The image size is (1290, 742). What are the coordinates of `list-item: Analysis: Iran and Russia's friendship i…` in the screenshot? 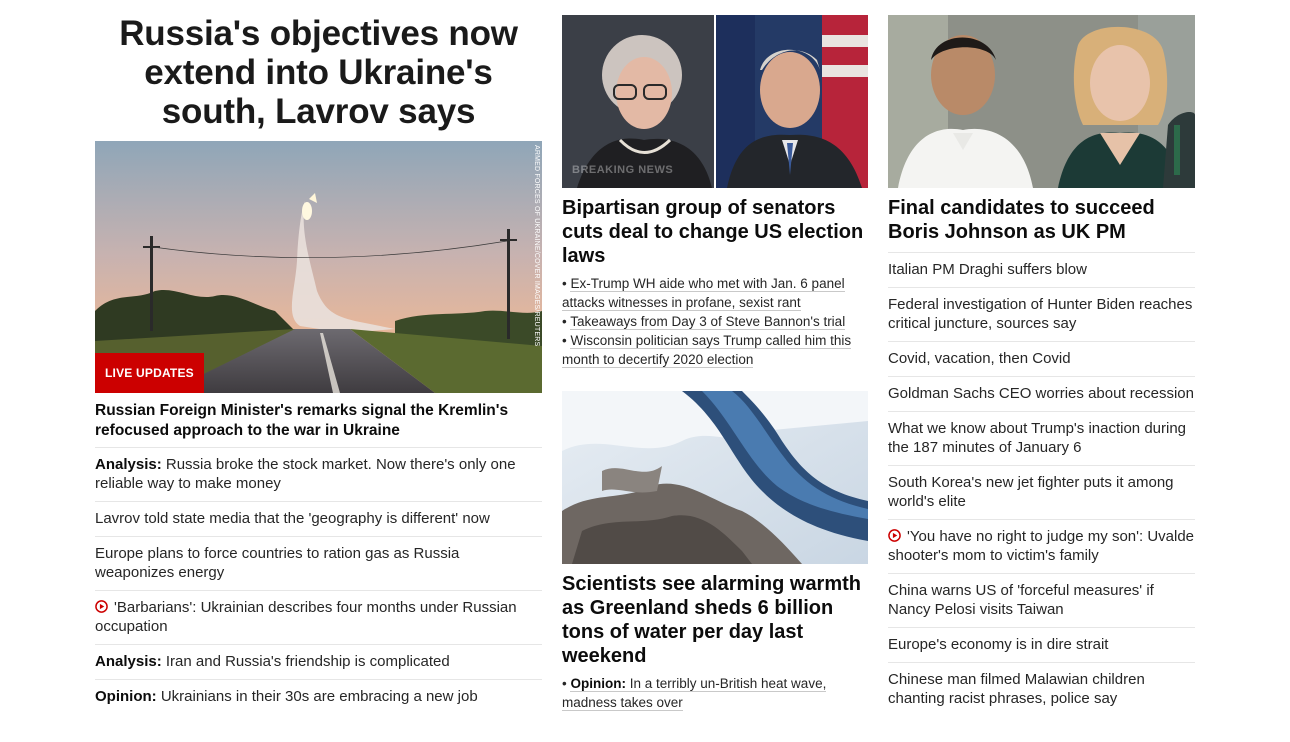 It's located at (318, 661).